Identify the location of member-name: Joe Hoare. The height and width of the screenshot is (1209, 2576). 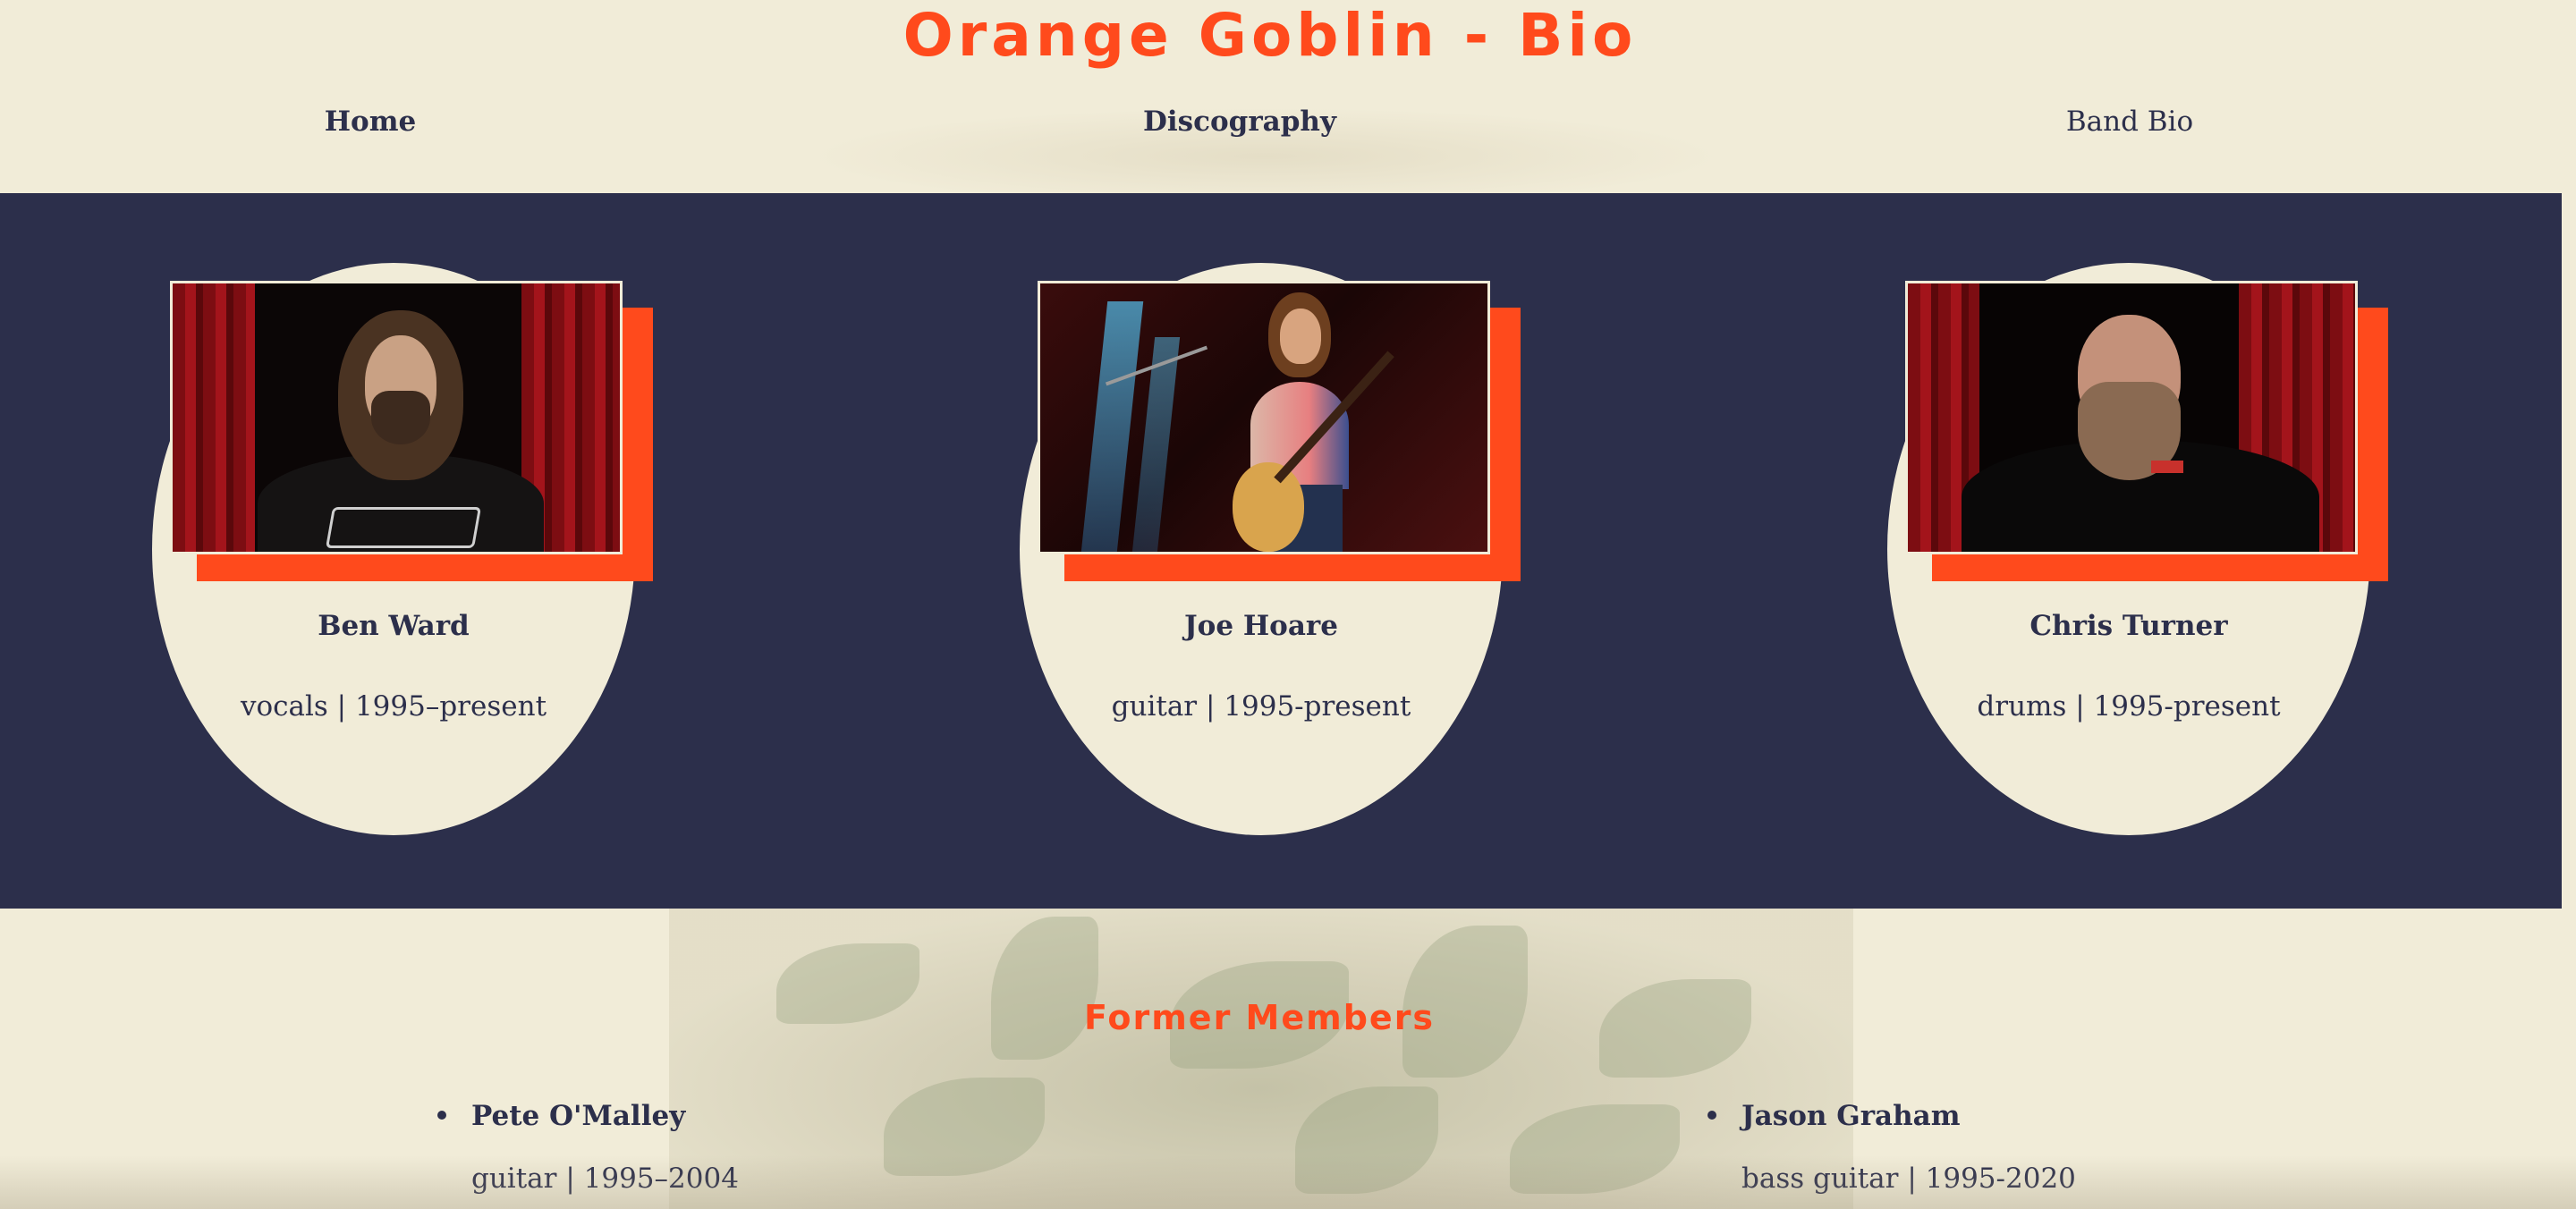
(1261, 626).